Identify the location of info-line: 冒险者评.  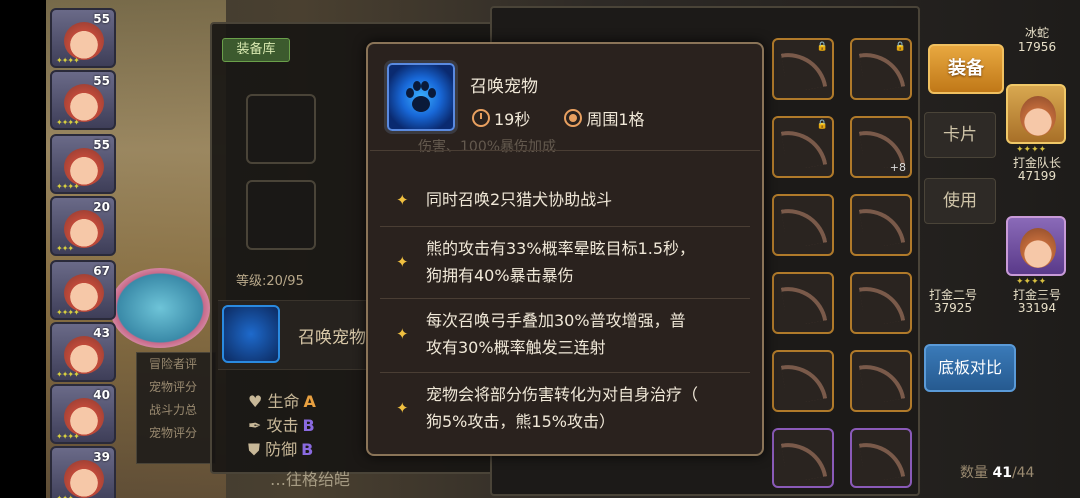
(173, 364).